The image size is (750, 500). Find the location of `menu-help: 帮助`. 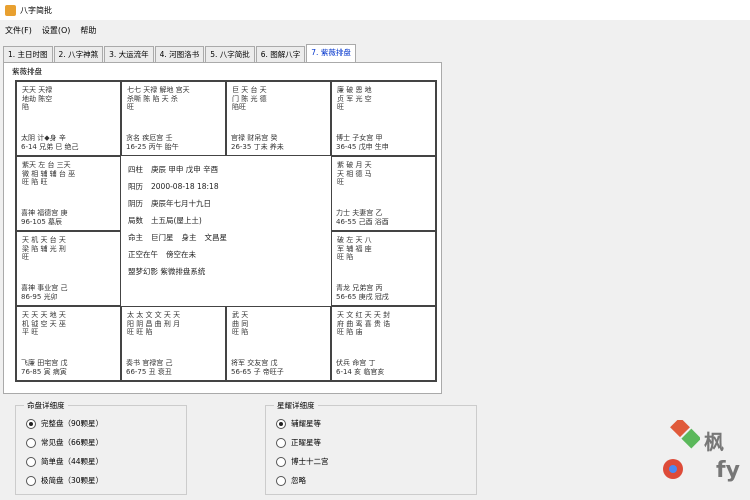

menu-help: 帮助 is located at coordinates (88, 30).